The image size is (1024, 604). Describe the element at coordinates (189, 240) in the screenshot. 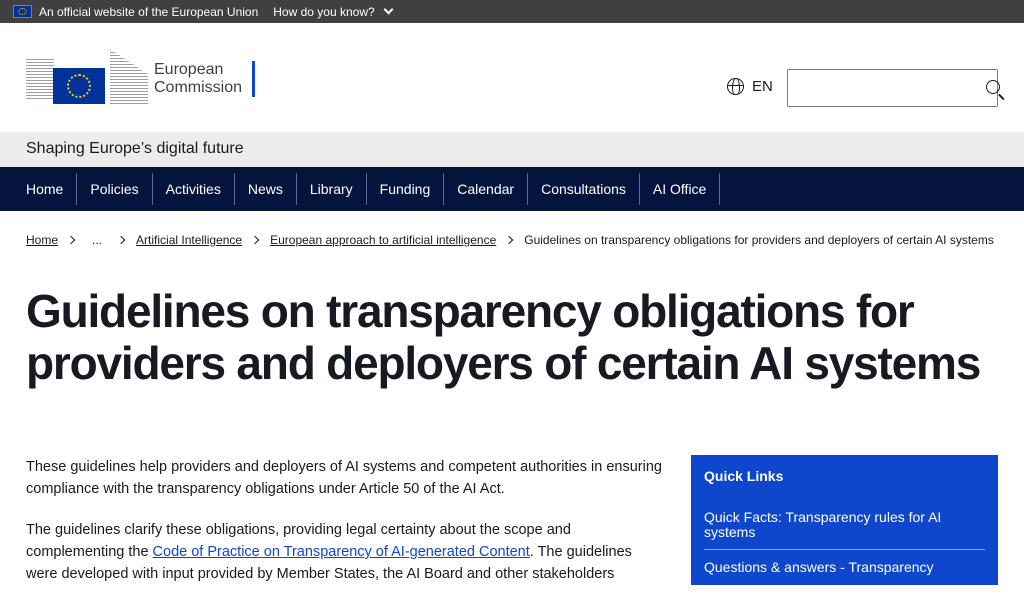

I see `breadcrumb-artificial-intelligence: Artificial Intelligence` at that location.